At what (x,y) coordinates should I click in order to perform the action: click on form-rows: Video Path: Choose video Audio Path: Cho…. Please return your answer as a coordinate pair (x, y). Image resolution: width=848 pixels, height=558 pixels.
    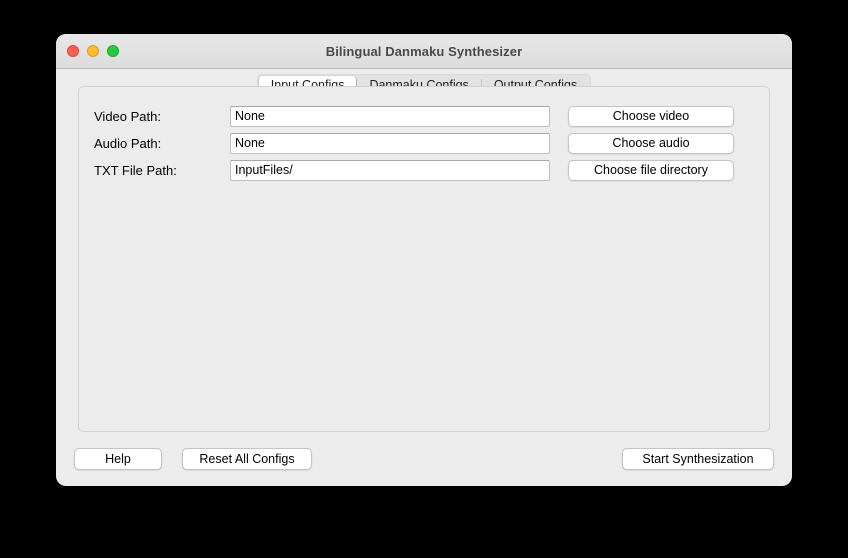
    Looking at the image, I should click on (424, 135).